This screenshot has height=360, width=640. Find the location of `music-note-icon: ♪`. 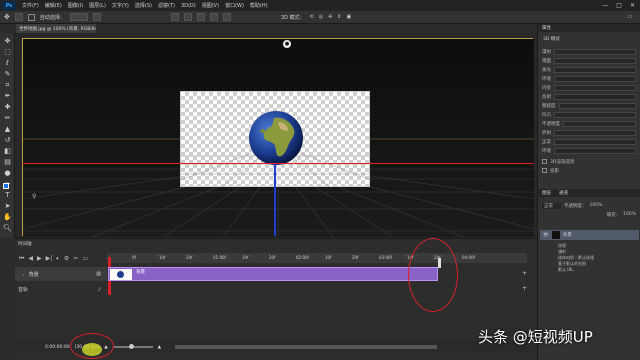

music-note-icon: ♪ is located at coordinates (99, 290).